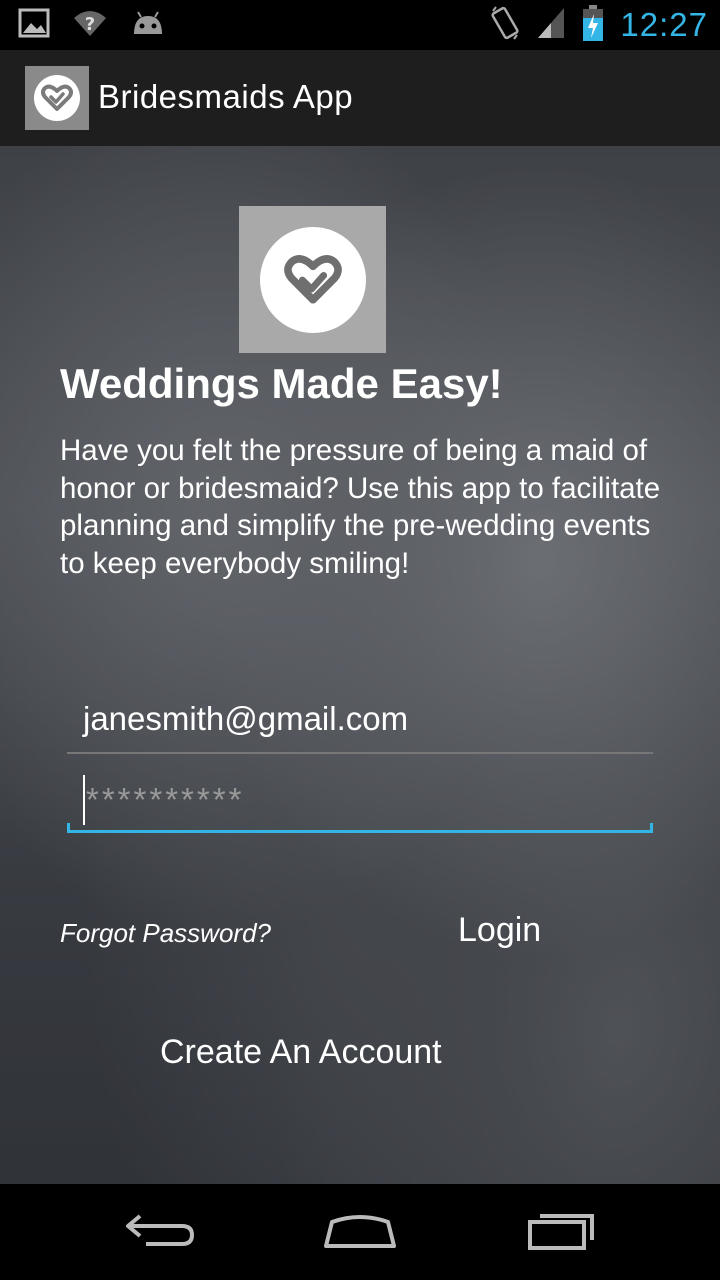  I want to click on app-title: Bridesmaids App, so click(226, 96).